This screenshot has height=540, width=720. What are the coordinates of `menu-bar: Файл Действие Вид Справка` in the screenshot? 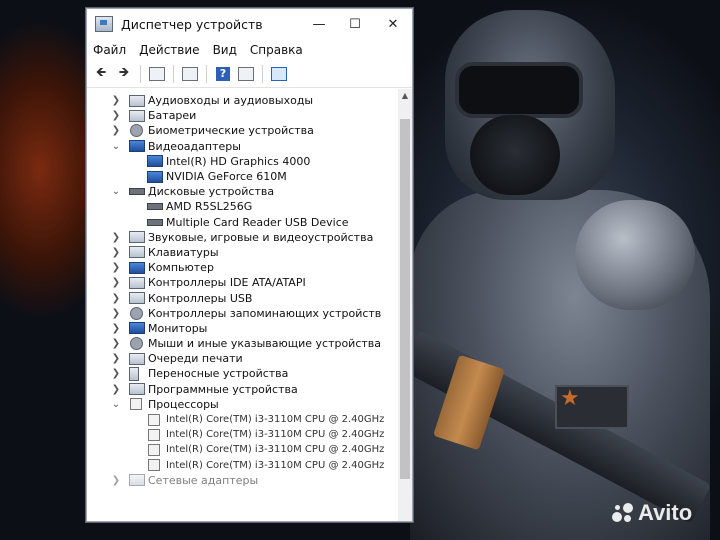 It's located at (249, 50).